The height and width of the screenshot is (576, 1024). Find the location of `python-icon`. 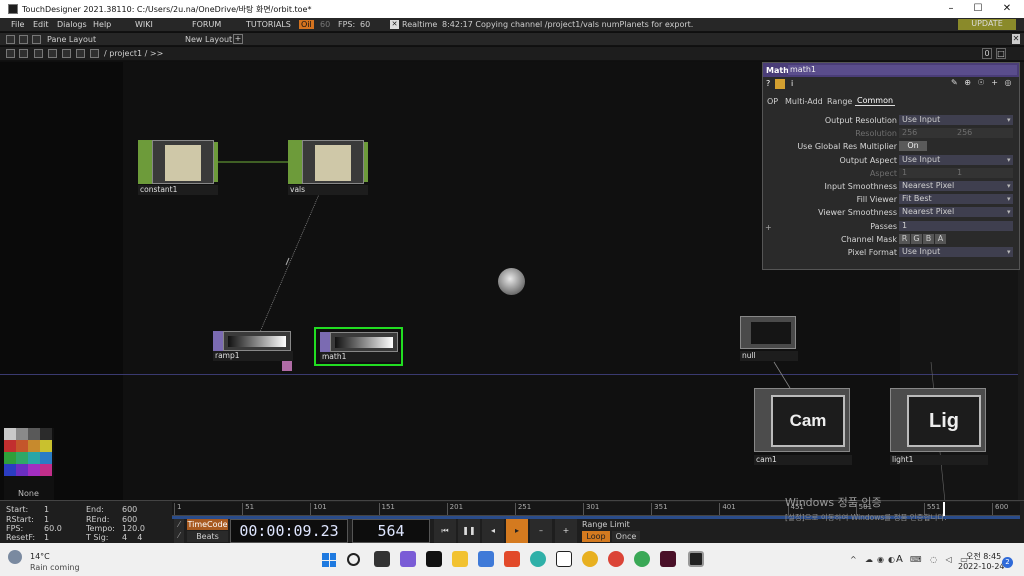

python-icon is located at coordinates (780, 84).